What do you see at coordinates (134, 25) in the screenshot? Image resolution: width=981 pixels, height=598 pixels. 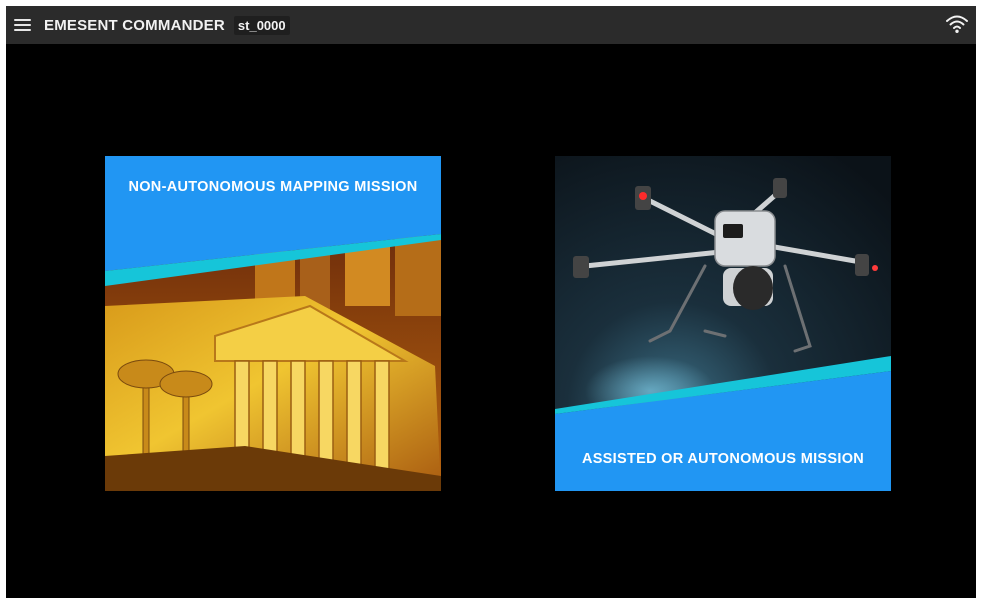 I see `app-title: EMESENT COMMANDER` at bounding box center [134, 25].